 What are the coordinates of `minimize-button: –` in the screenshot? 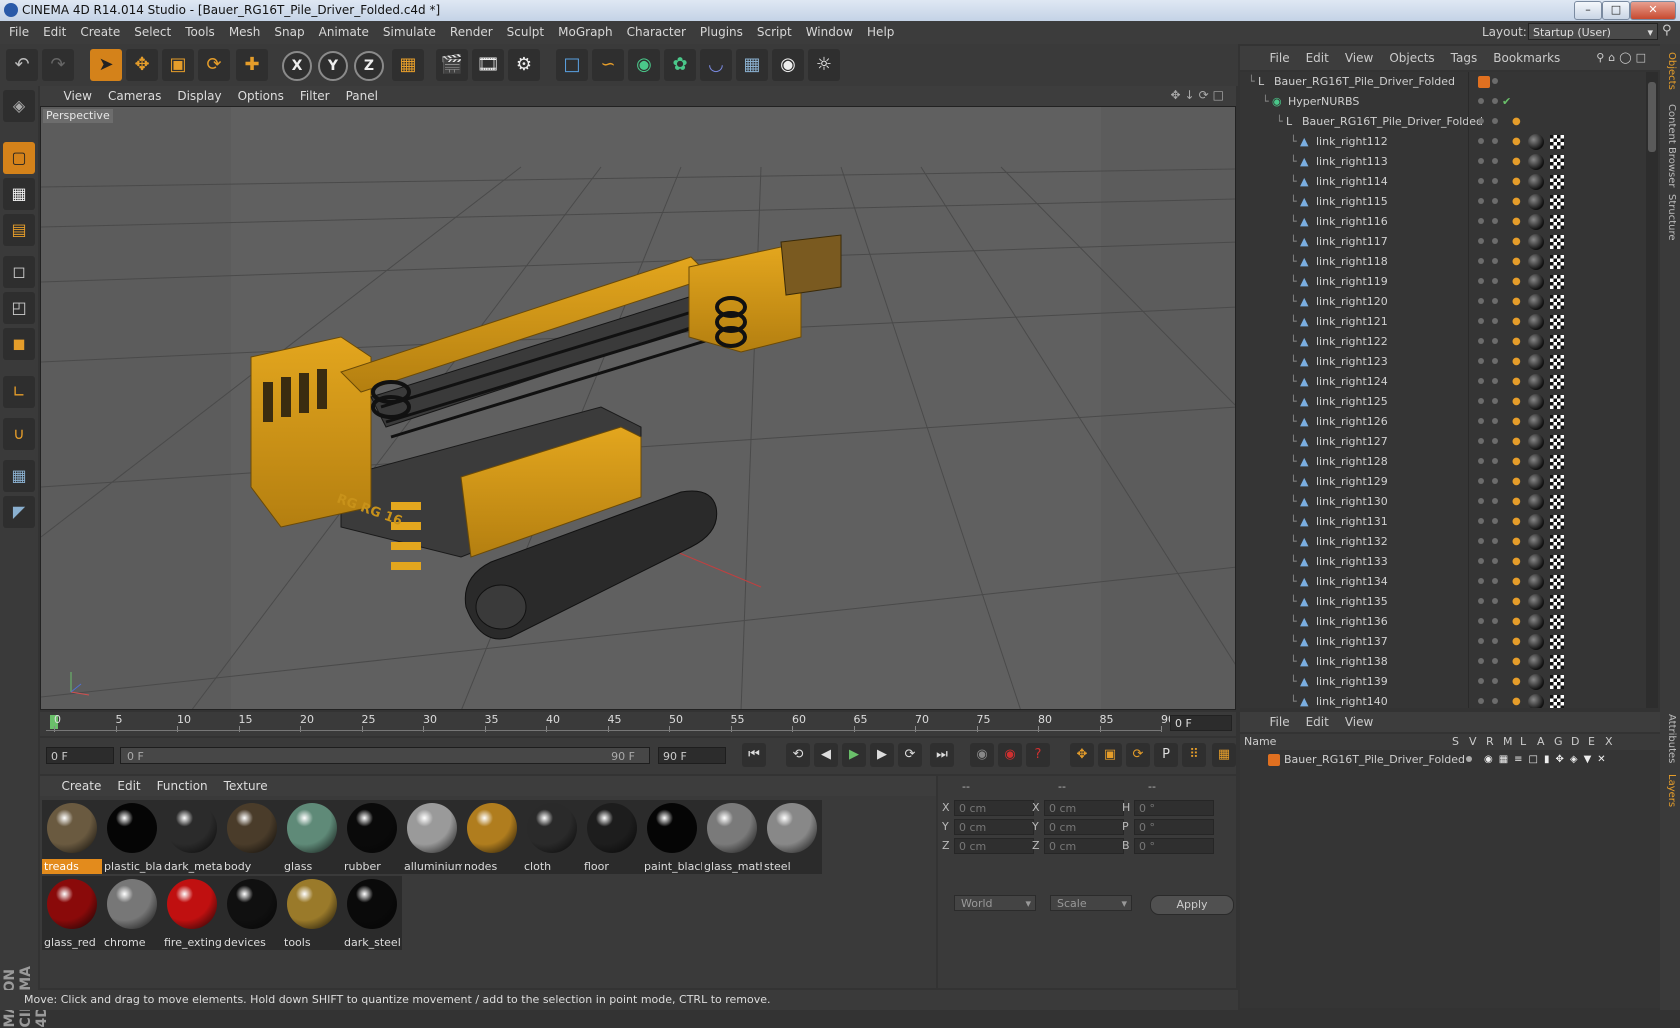 It's located at (1588, 10).